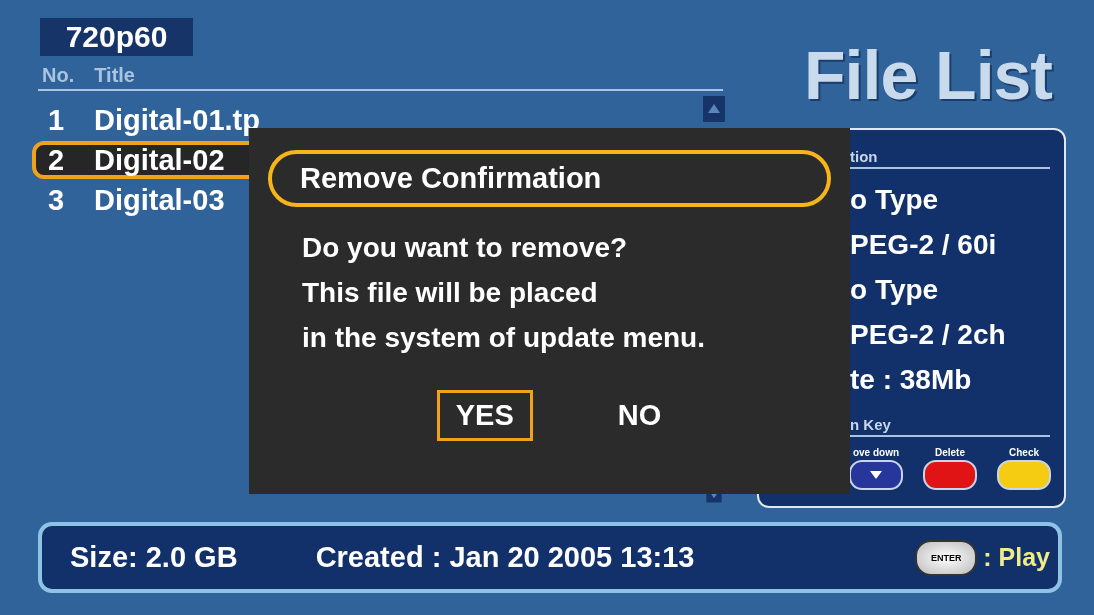 The image size is (1094, 615). I want to click on dialog-message: in the system of update menu., so click(504, 338).